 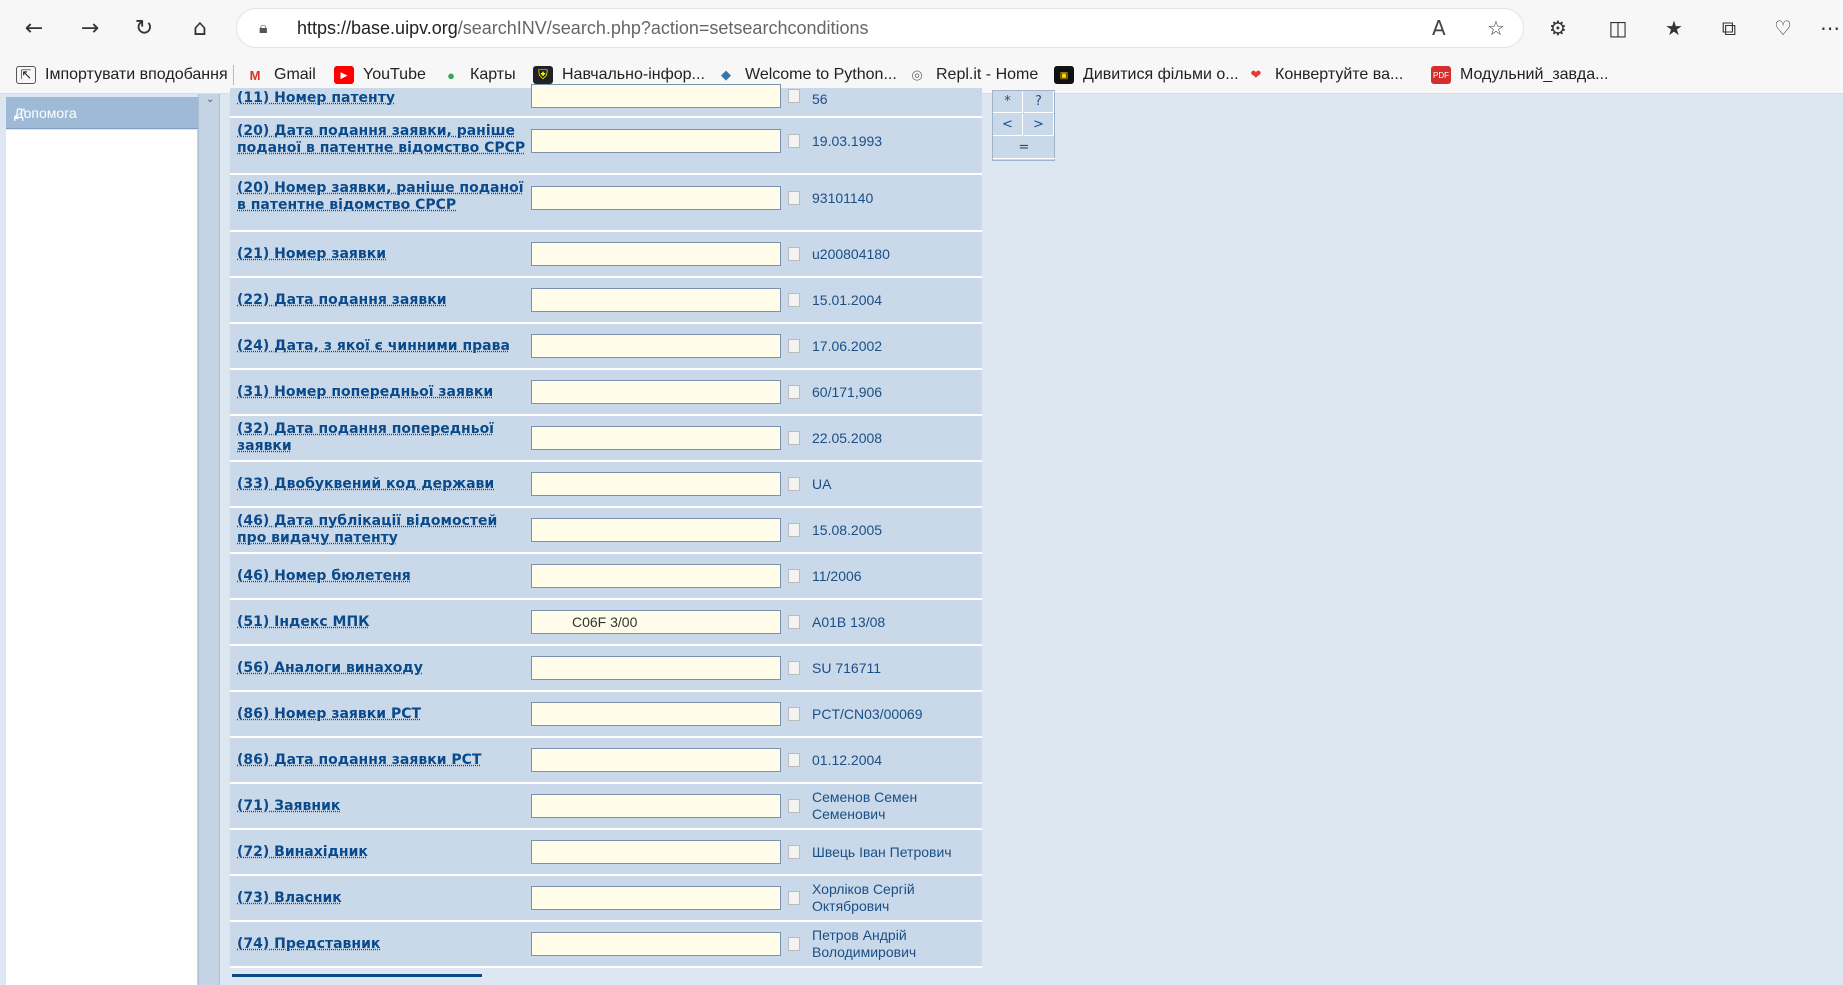 I want to click on performance-icon: ♡, so click(x=1783, y=28).